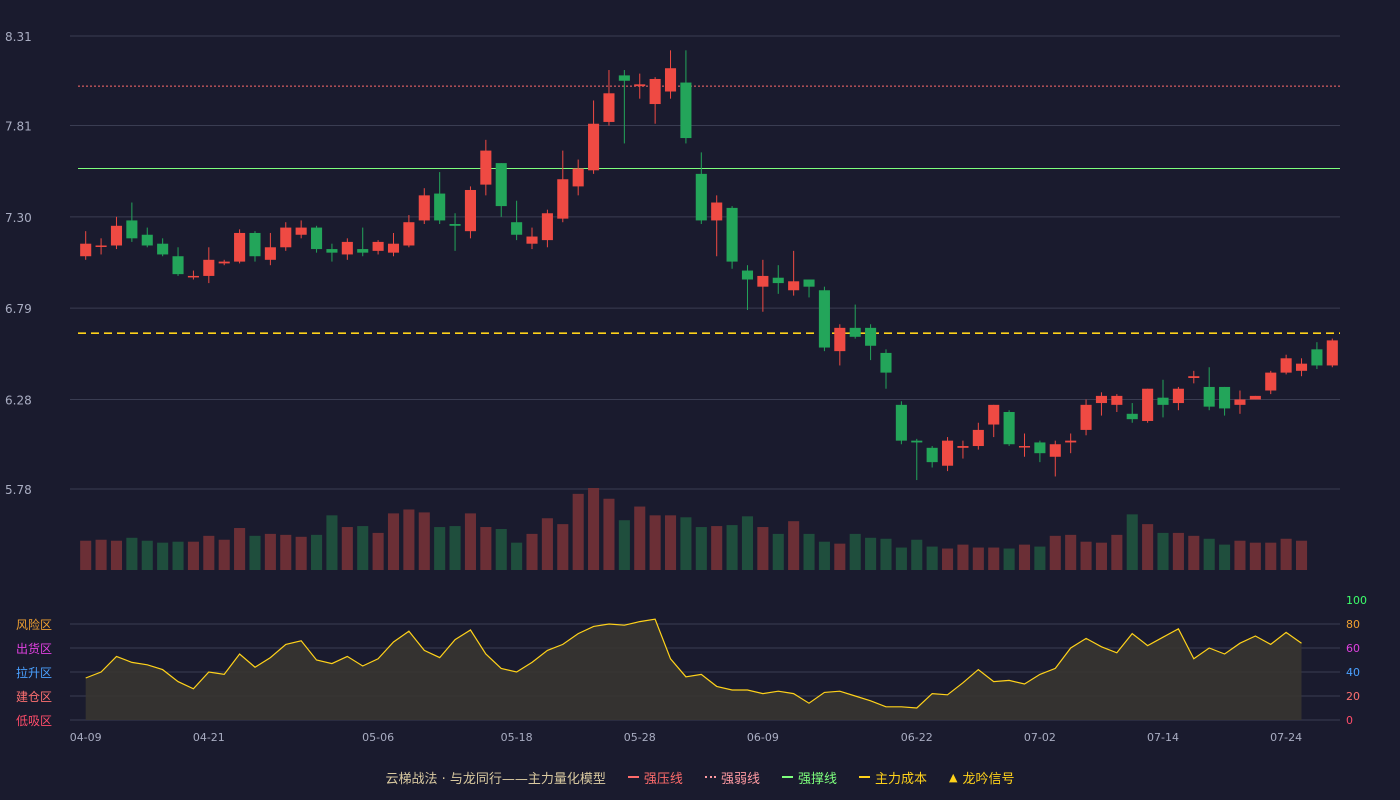 The width and height of the screenshot is (1400, 800). What do you see at coordinates (378, 737) in the screenshot?
I see `date-tick-label: 05-06` at bounding box center [378, 737].